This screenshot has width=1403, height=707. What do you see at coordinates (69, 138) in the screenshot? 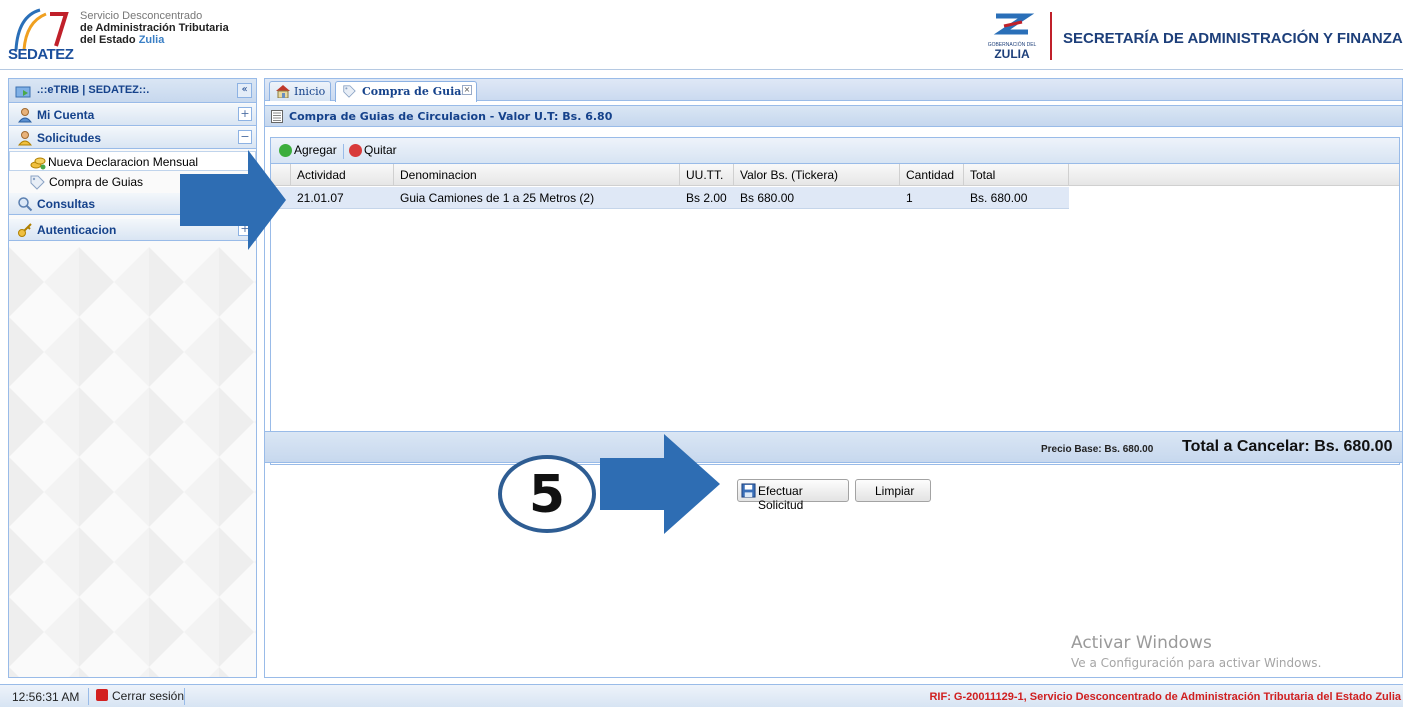
I see `section-label: Solicitudes` at bounding box center [69, 138].